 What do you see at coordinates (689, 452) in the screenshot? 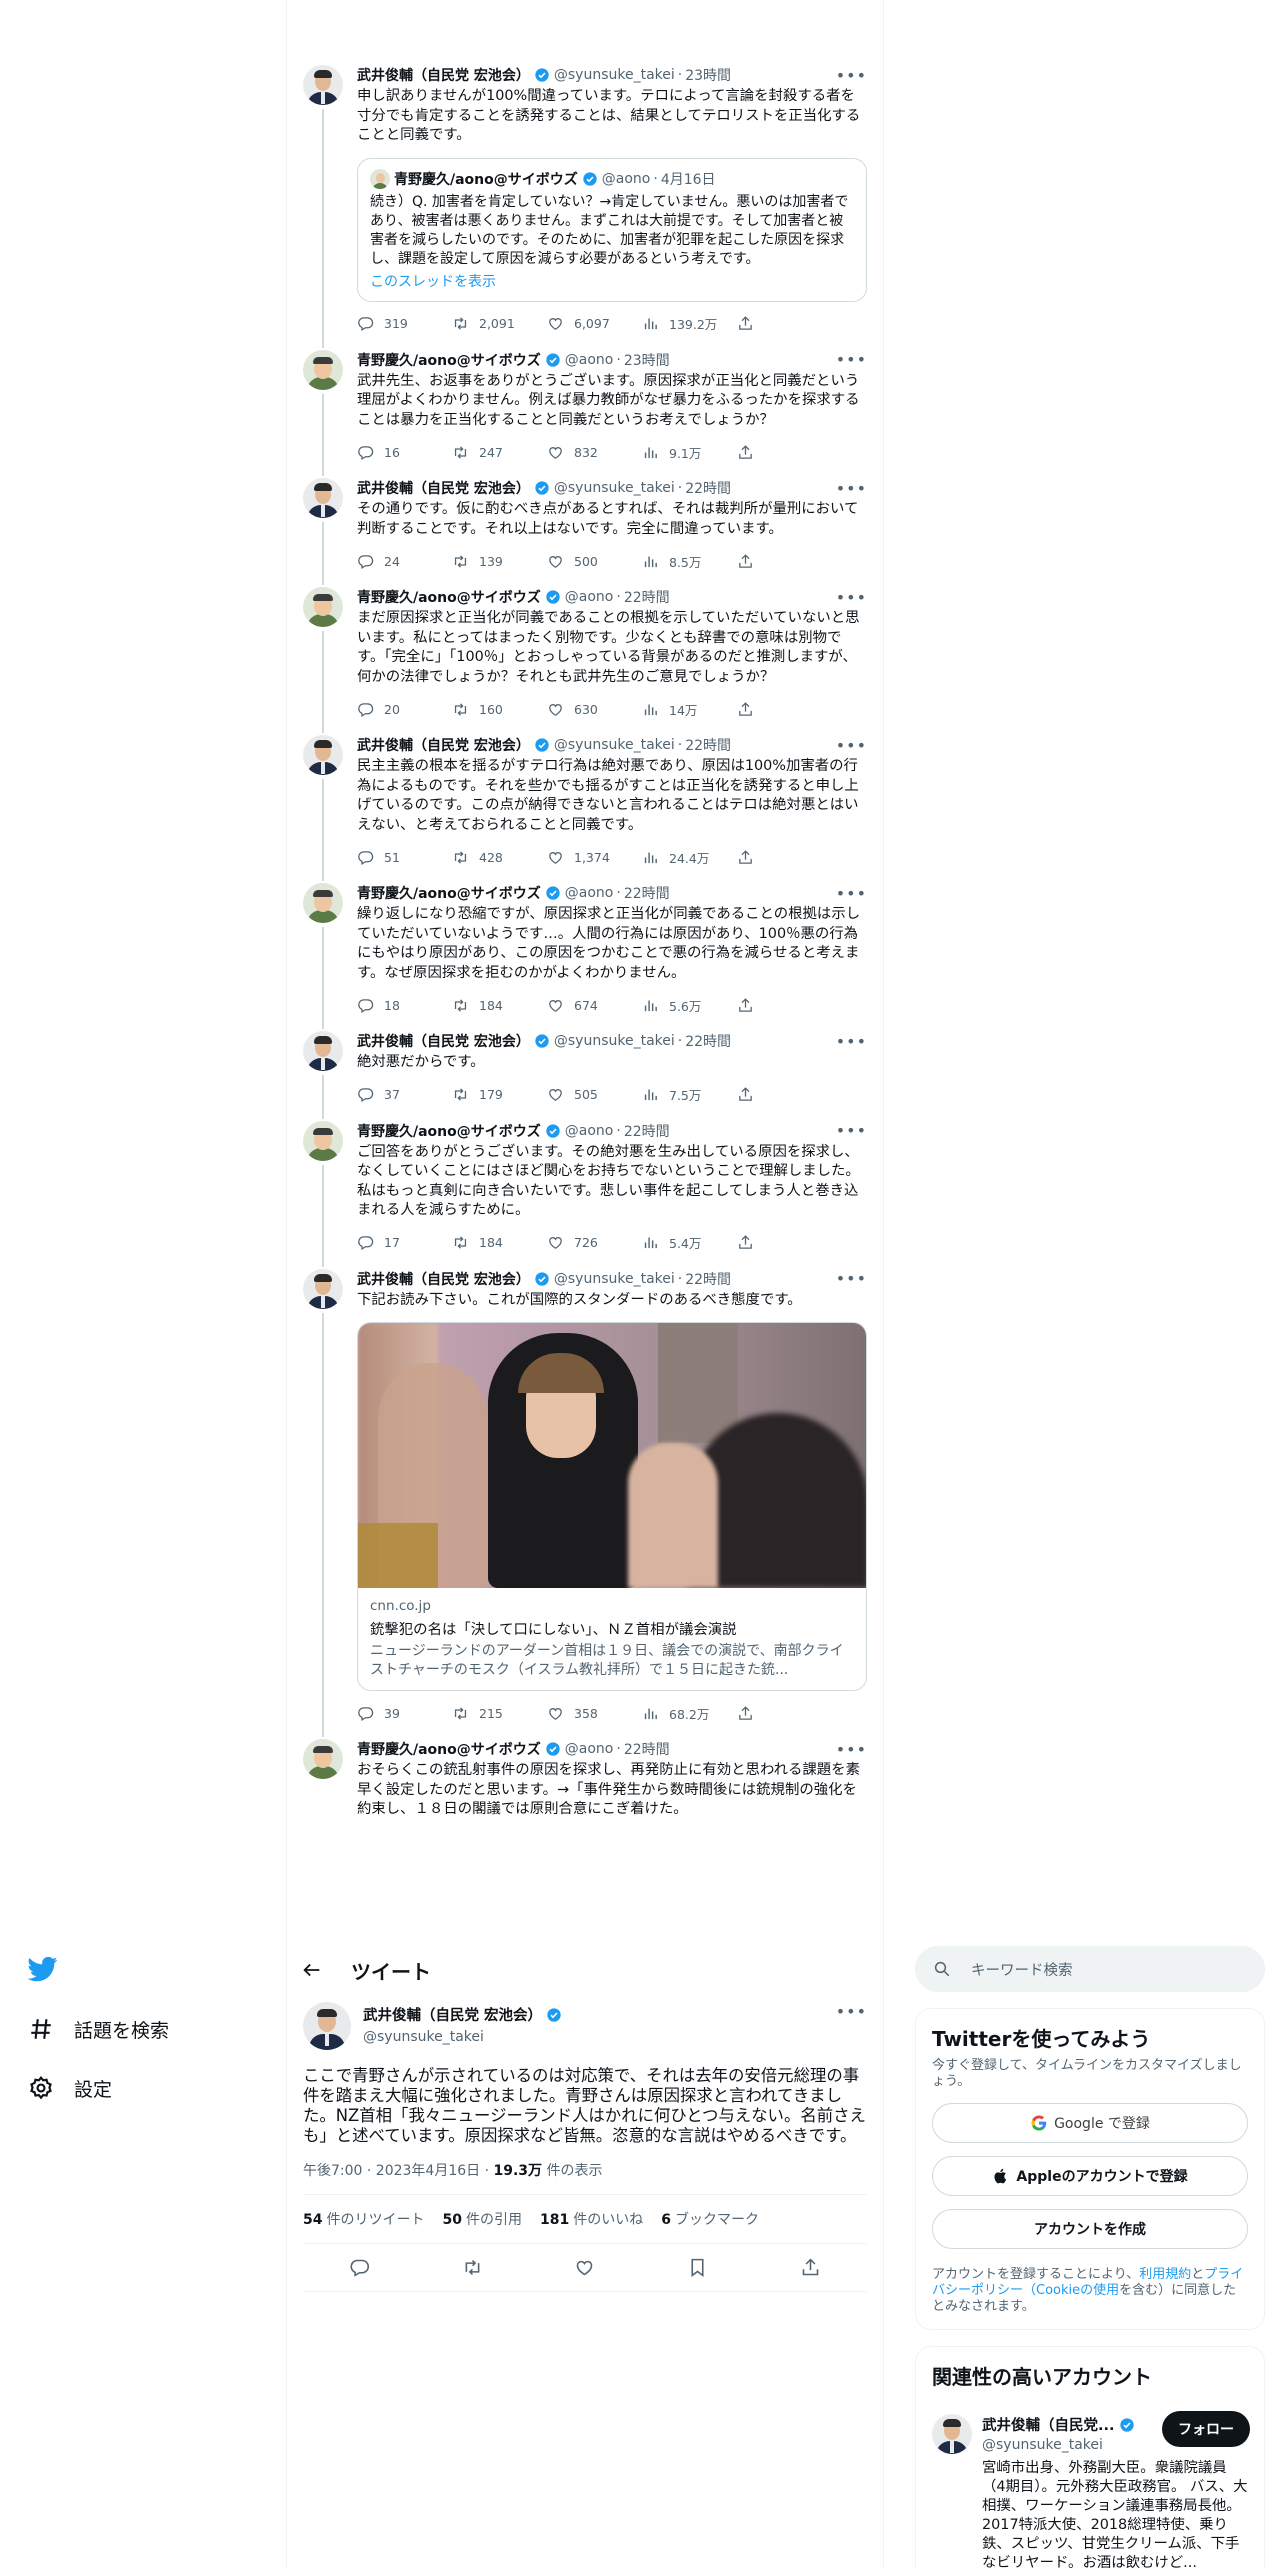
I see `views-button: 9.1万` at bounding box center [689, 452].